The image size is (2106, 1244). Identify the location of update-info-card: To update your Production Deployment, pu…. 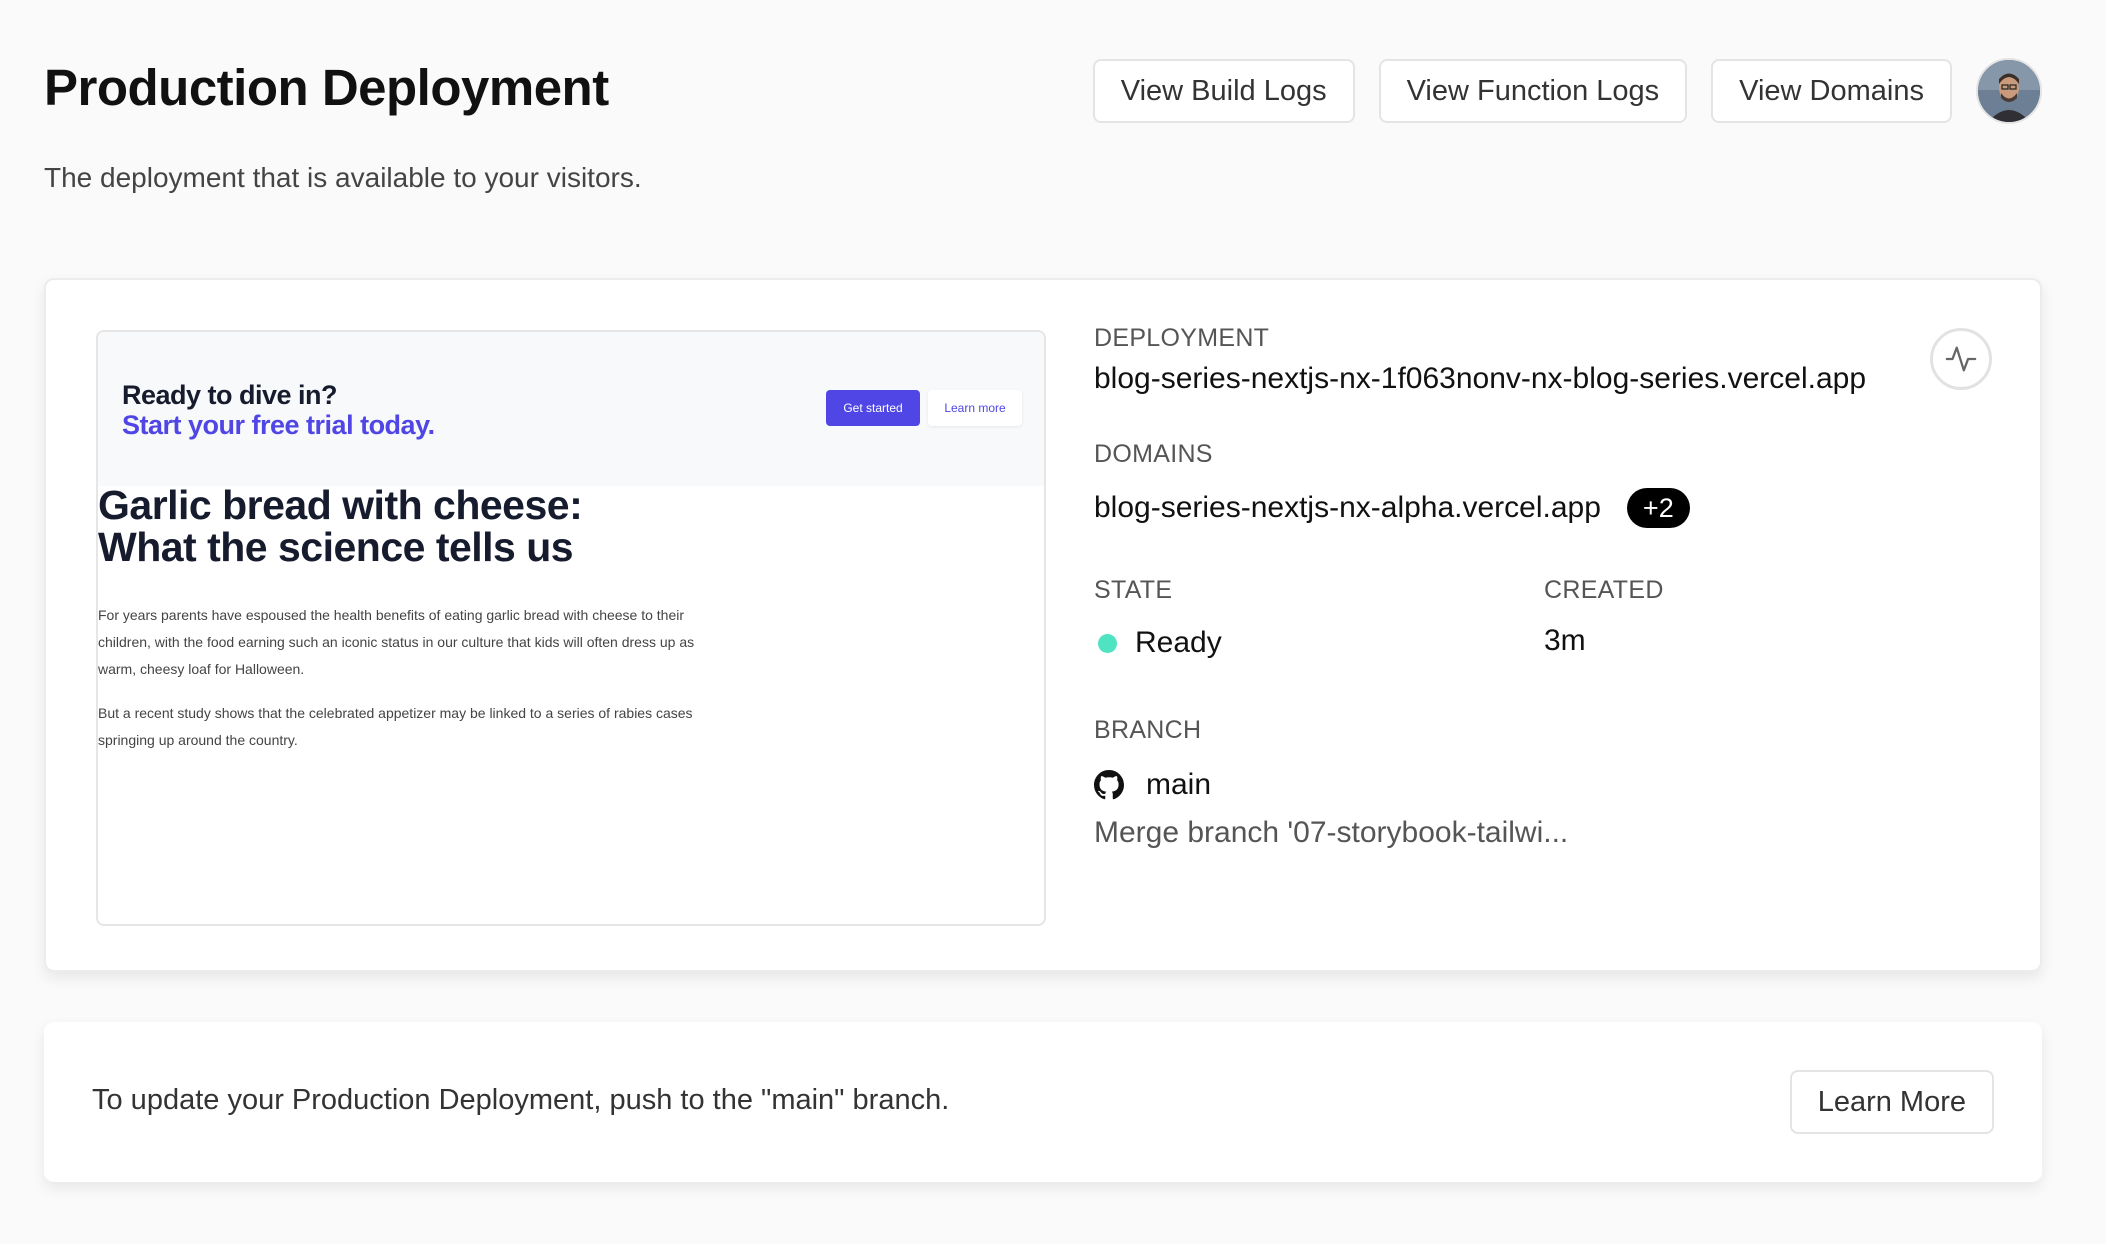
(1043, 1102).